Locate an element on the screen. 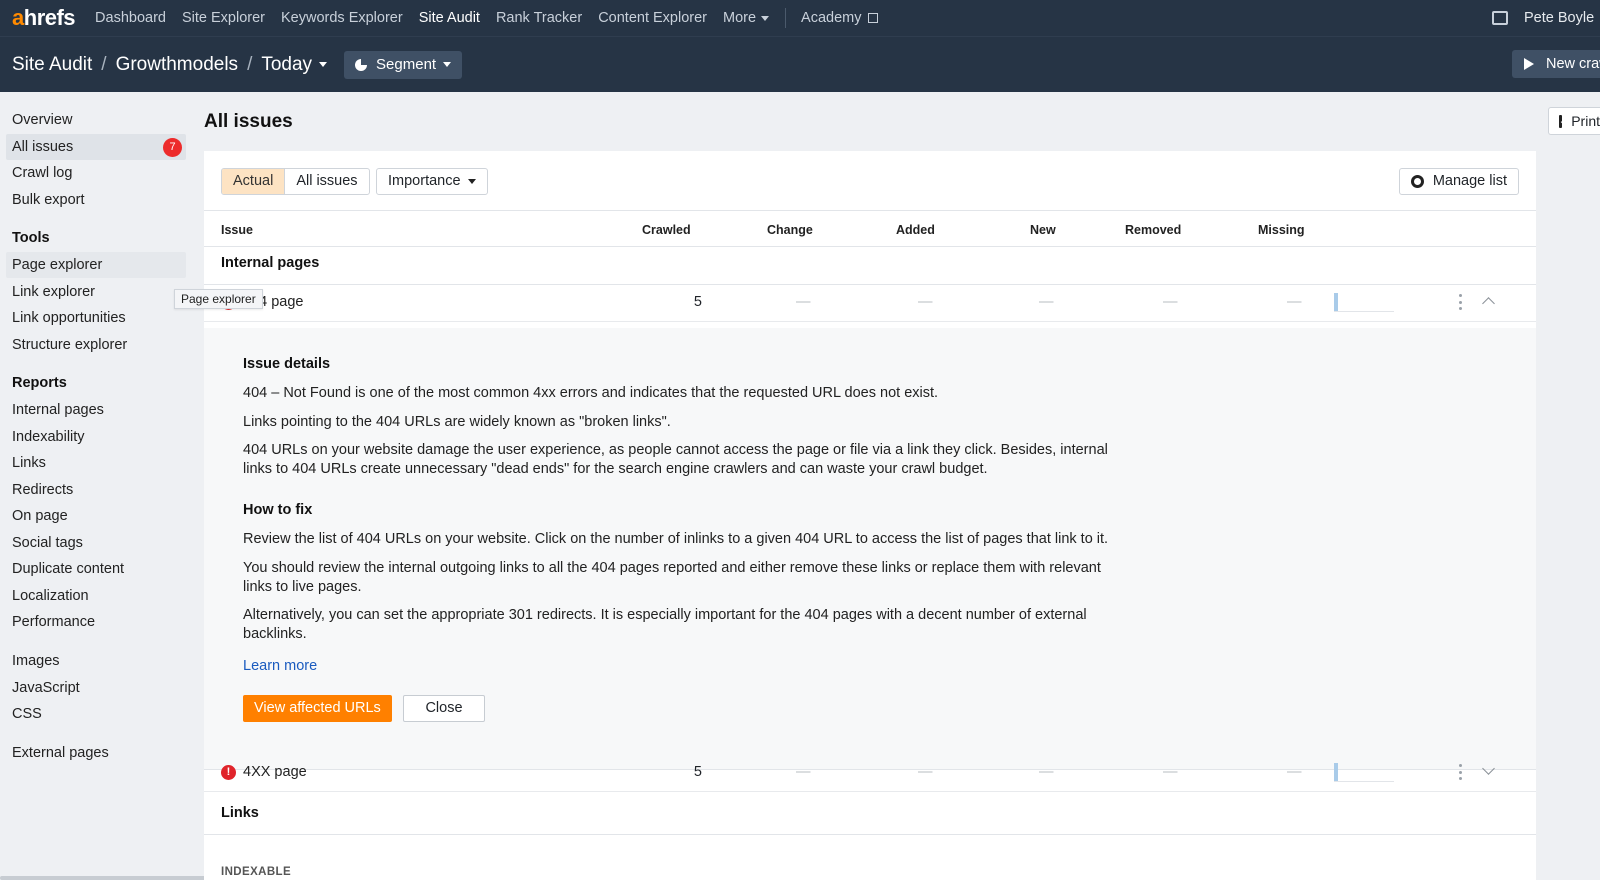 The image size is (1600, 880). sidebar-item-redirects: Redirects is located at coordinates (96, 490).